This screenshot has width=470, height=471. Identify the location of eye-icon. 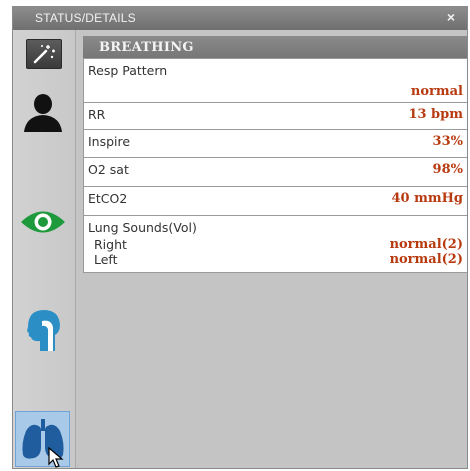
(43, 222).